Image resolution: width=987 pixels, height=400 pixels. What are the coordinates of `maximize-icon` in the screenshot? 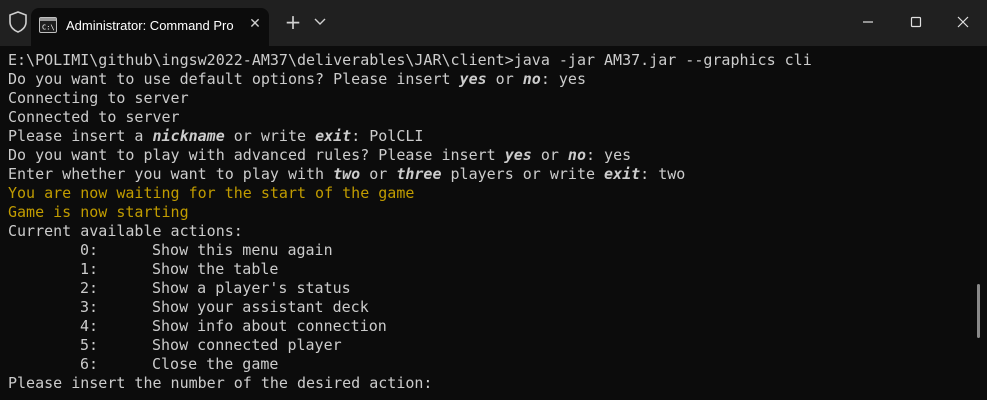 It's located at (916, 22).